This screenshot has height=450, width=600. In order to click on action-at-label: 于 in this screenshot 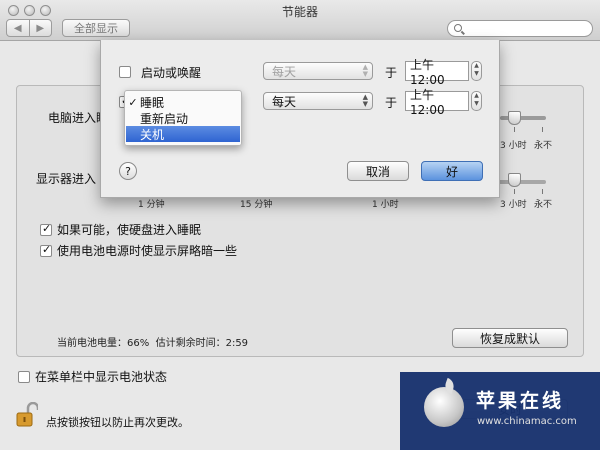, I will do `click(391, 103)`.